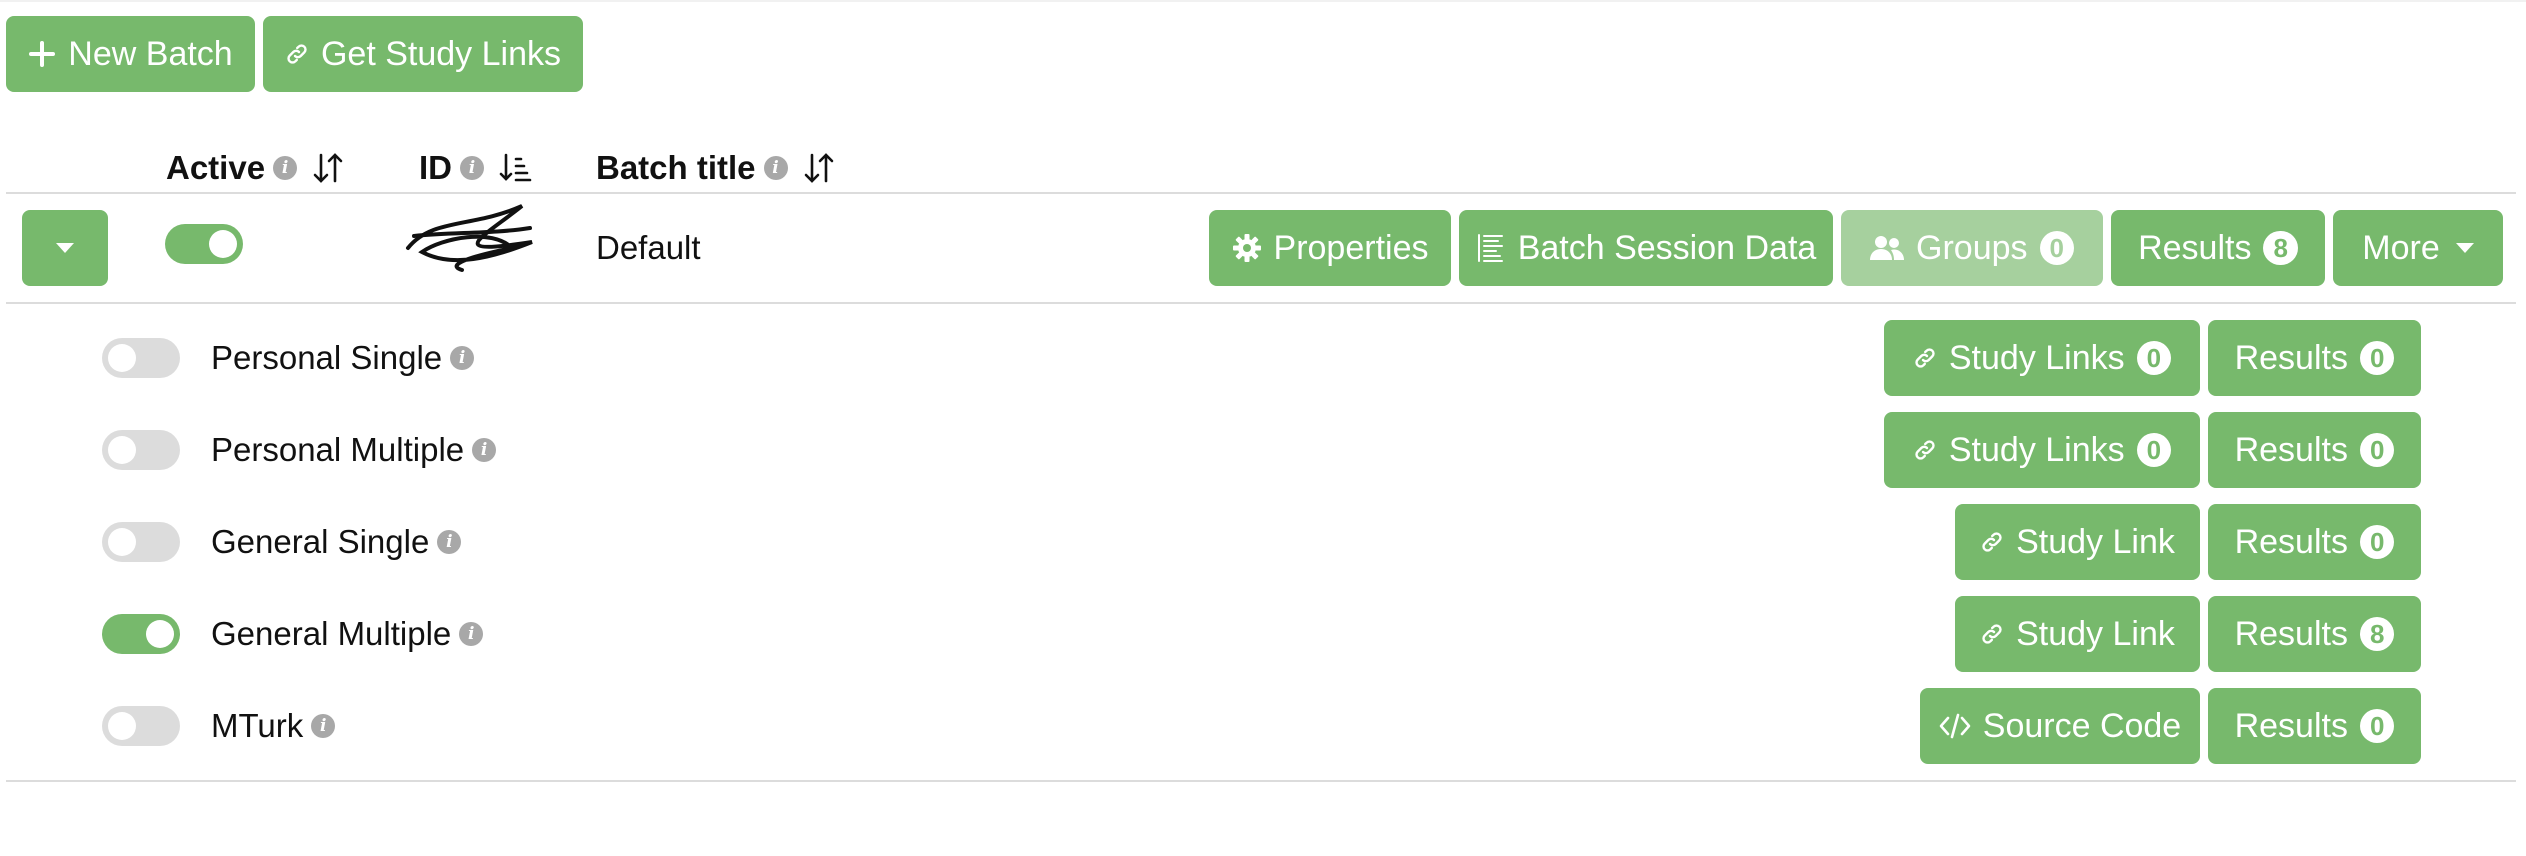  I want to click on batch-results-count-badge: 8, so click(2280, 248).